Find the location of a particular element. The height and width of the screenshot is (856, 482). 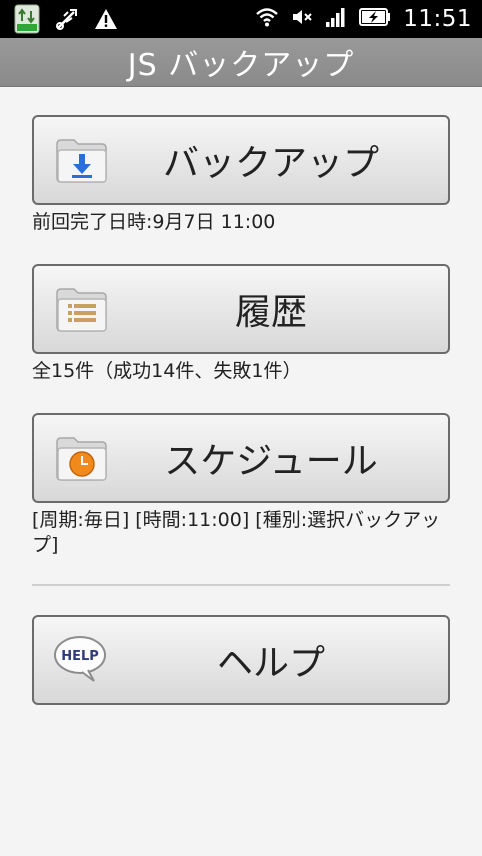

app-title-bar: JS バックアップ is located at coordinates (241, 62).